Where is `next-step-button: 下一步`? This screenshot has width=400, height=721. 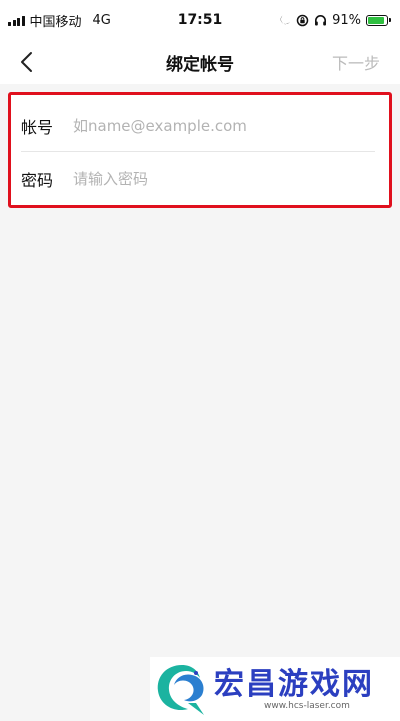
next-step-button: 下一步 is located at coordinates (356, 62).